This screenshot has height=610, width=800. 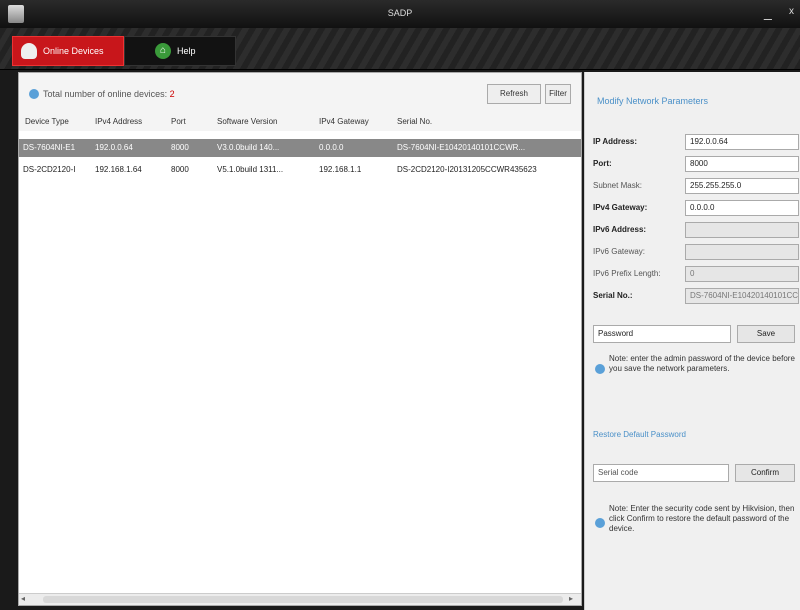 What do you see at coordinates (661, 473) in the screenshot?
I see `security-code-input: Serial code` at bounding box center [661, 473].